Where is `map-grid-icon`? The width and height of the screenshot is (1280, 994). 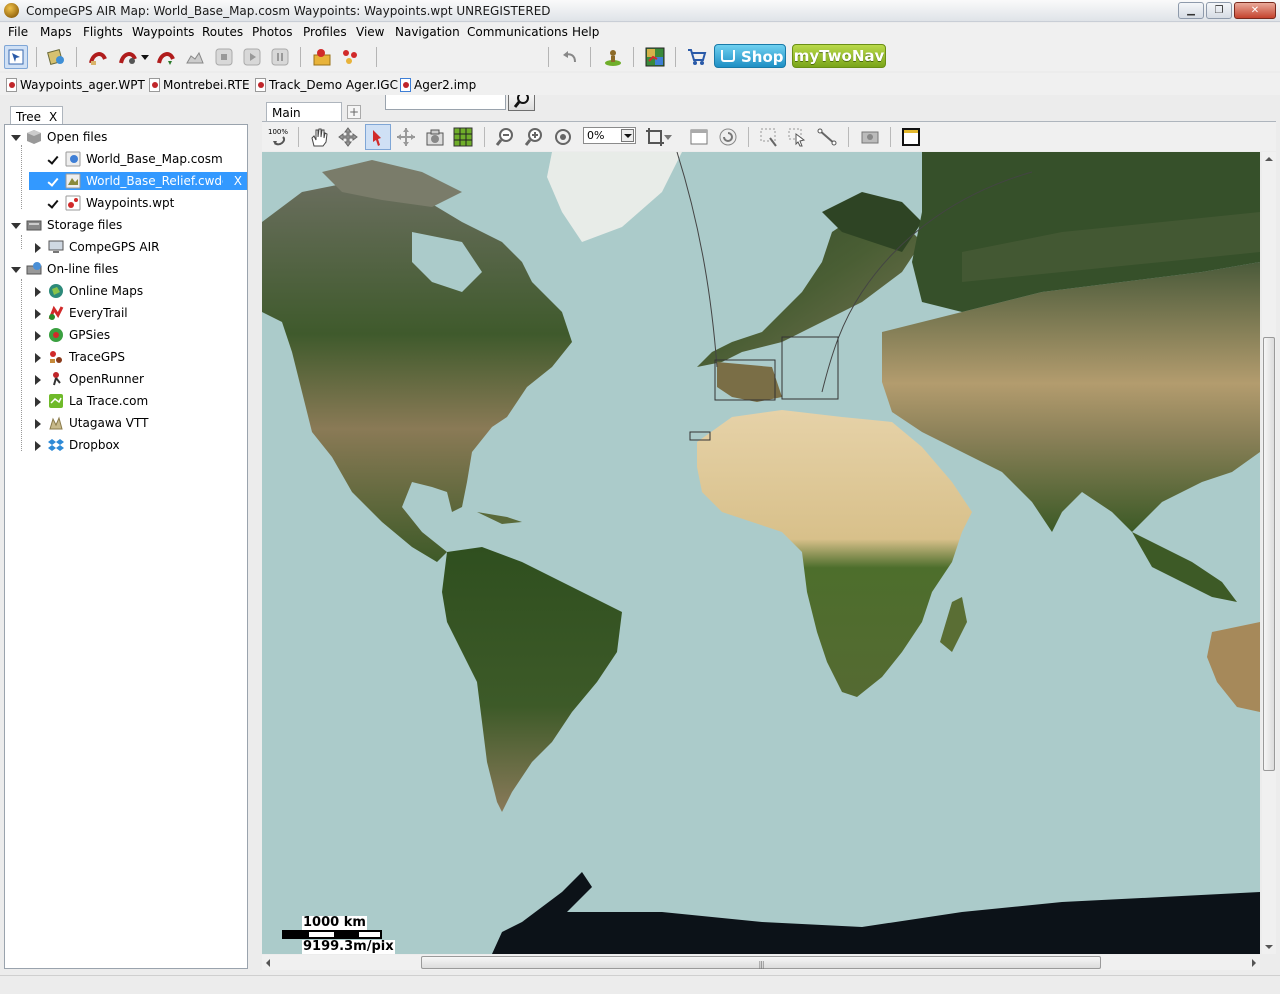
map-grid-icon is located at coordinates (655, 57).